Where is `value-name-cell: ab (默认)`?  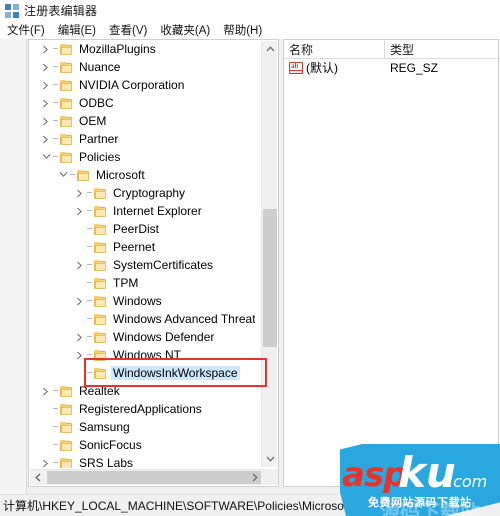
value-name-cell: ab (默认) is located at coordinates (334, 67).